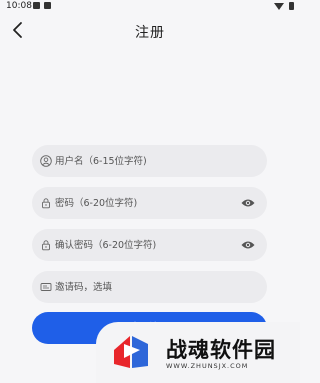 The width and height of the screenshot is (320, 383). Describe the element at coordinates (291, 6) in the screenshot. I see `battery-icon` at that location.